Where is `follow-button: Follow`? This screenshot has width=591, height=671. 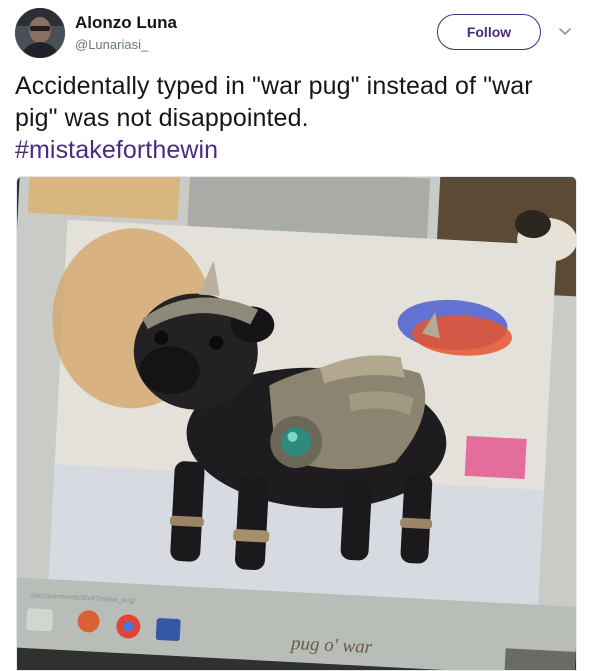
follow-button: Follow is located at coordinates (489, 32).